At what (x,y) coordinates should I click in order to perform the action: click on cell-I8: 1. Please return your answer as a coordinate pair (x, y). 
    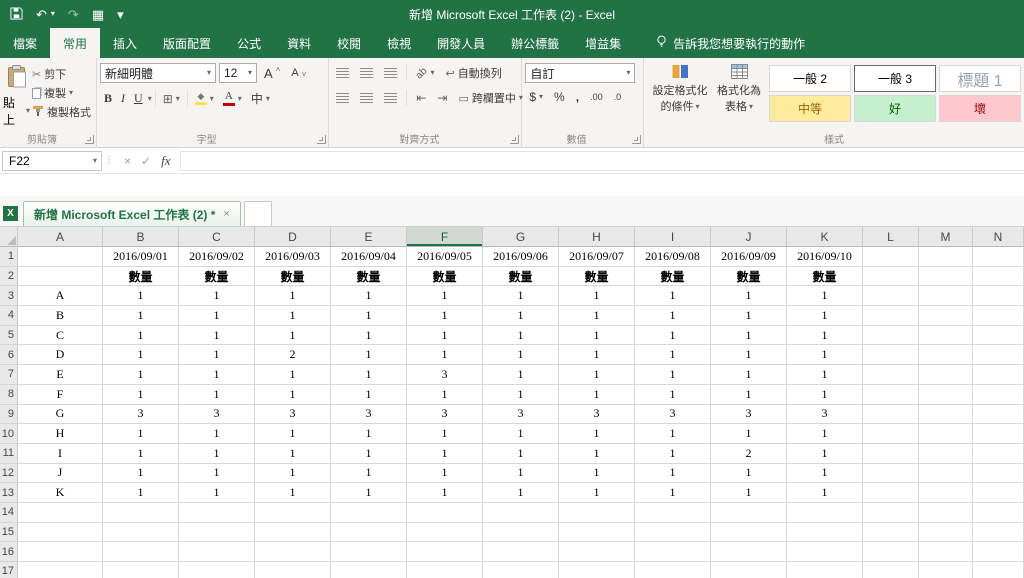
    Looking at the image, I should click on (673, 394).